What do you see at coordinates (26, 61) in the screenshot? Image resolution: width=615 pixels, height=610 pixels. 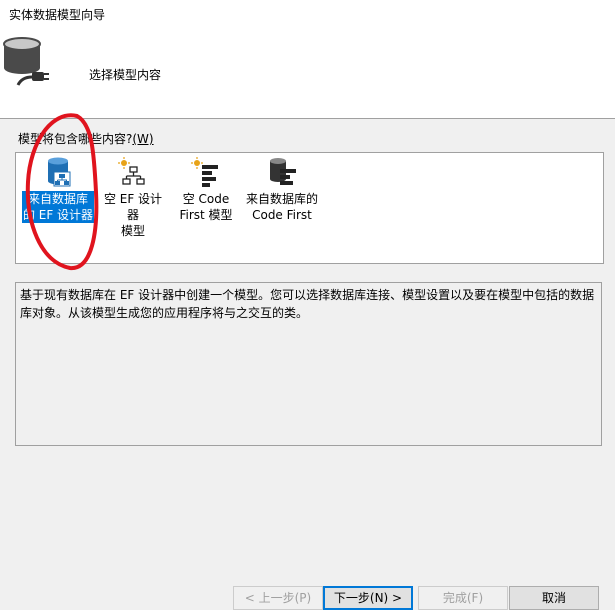 I see `database-plug-icon` at bounding box center [26, 61].